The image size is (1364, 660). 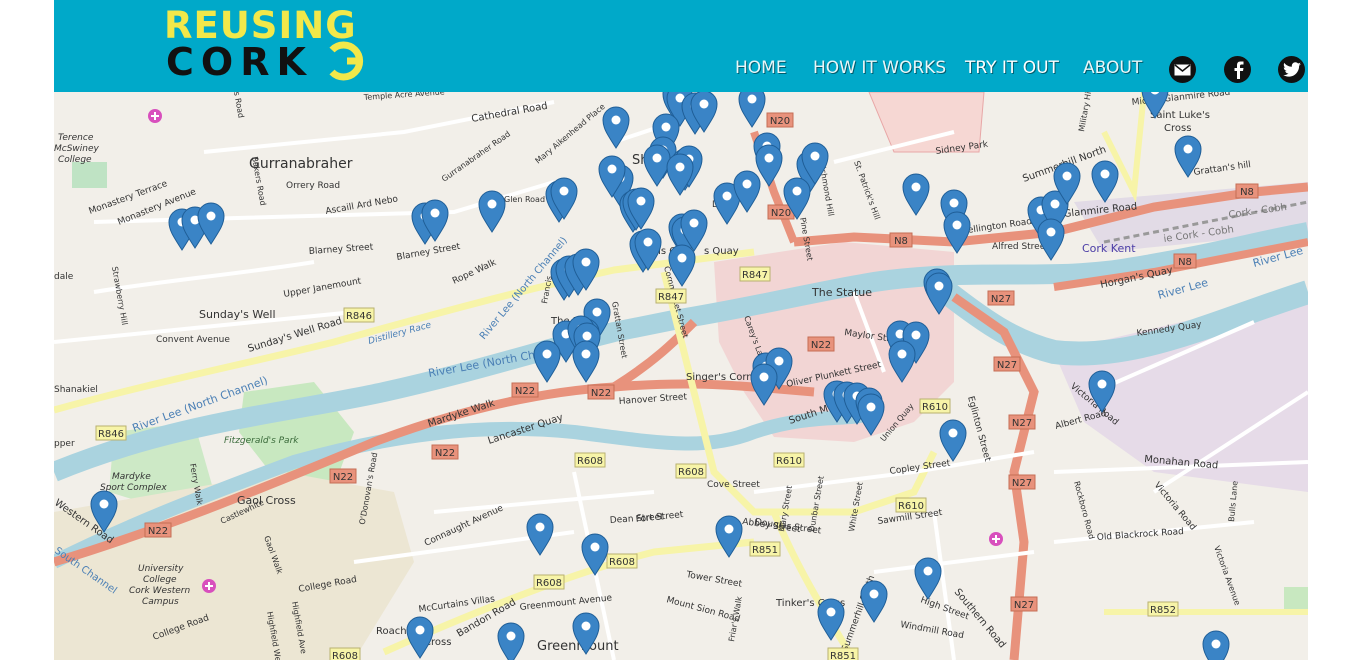 What do you see at coordinates (1109, 248) in the screenshot?
I see `label-cork-kent: Cork Kent` at bounding box center [1109, 248].